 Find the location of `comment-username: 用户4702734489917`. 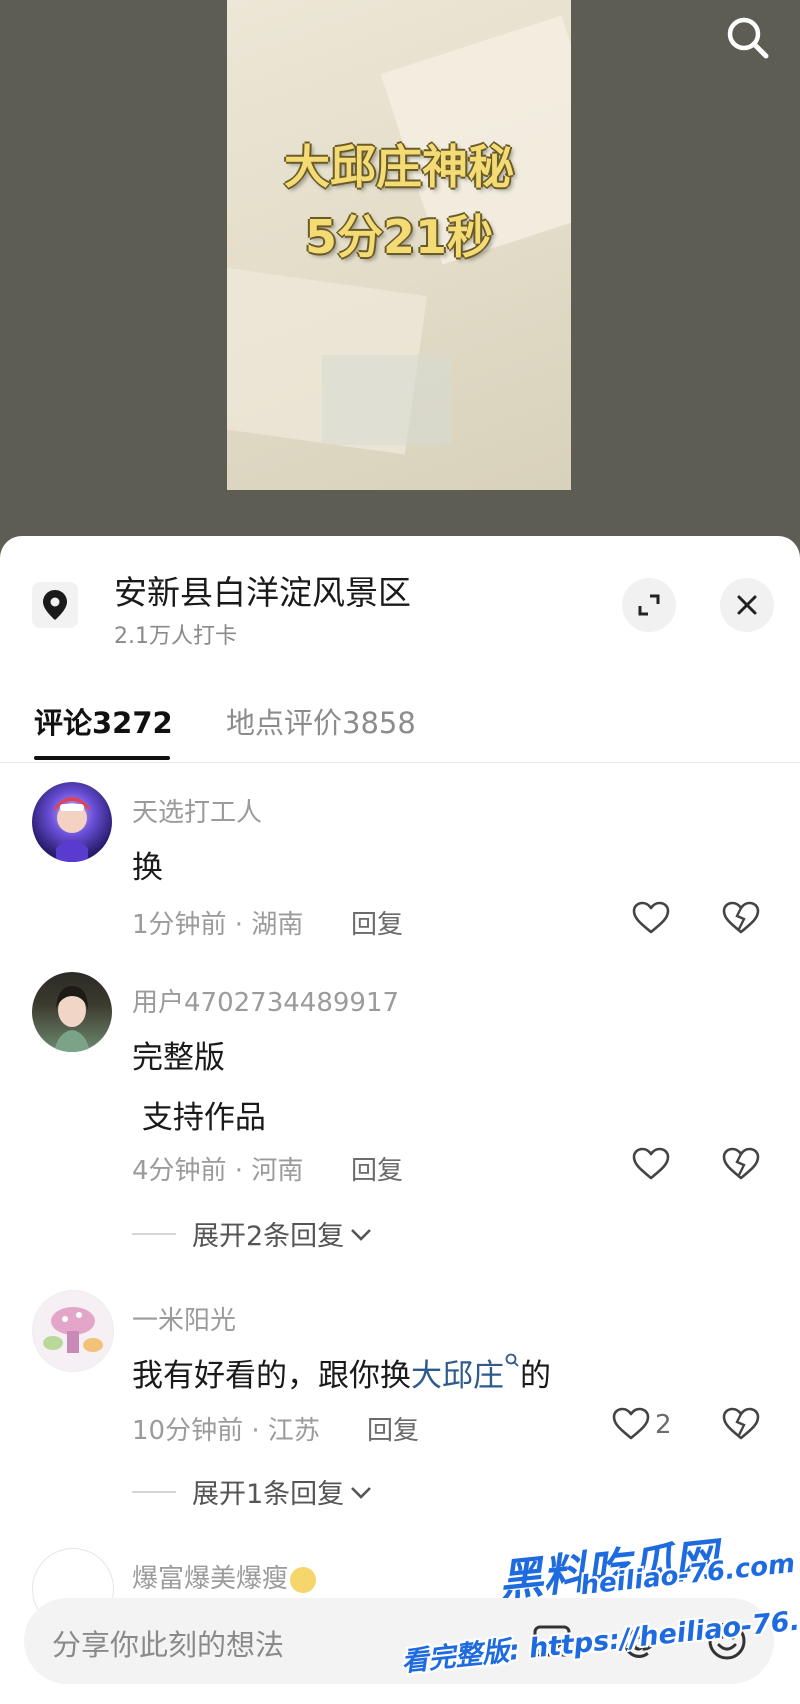

comment-username: 用户4702734489917 is located at coordinates (265, 1000).